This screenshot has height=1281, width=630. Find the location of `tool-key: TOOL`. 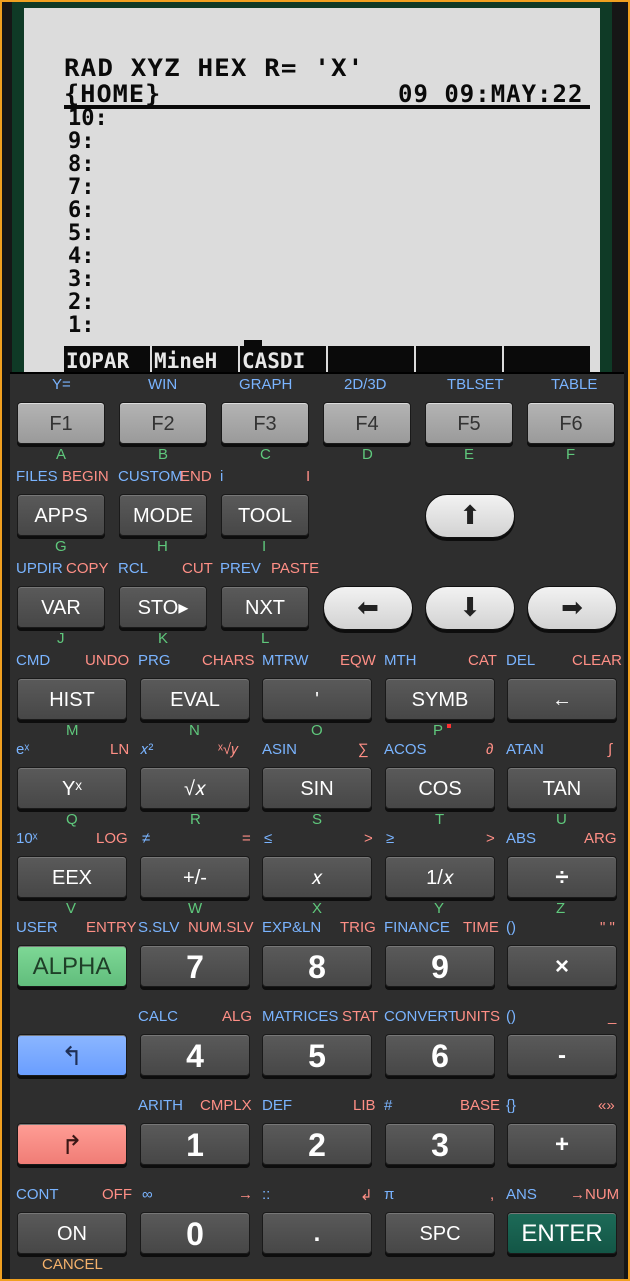

tool-key: TOOL is located at coordinates (265, 515).